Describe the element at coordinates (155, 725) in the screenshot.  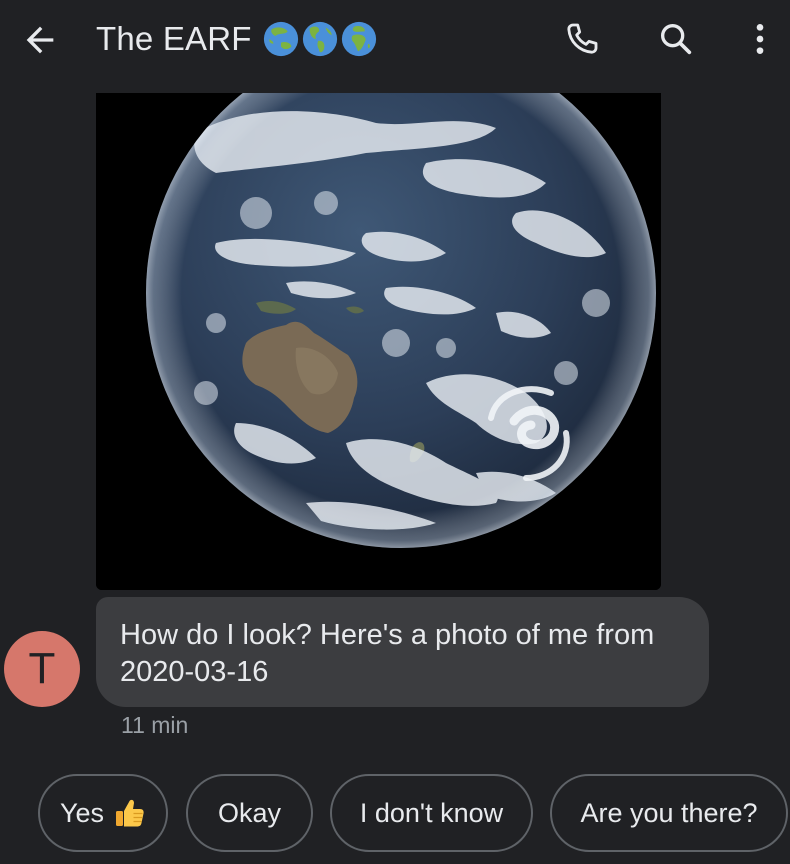
I see `message-timestamp: 11 min` at that location.